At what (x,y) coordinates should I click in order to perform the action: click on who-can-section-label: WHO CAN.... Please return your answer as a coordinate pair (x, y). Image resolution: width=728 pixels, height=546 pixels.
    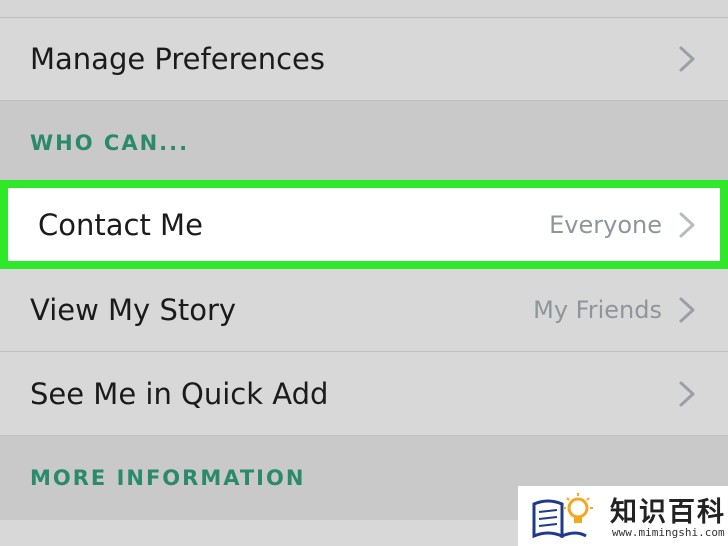
    Looking at the image, I should click on (110, 143).